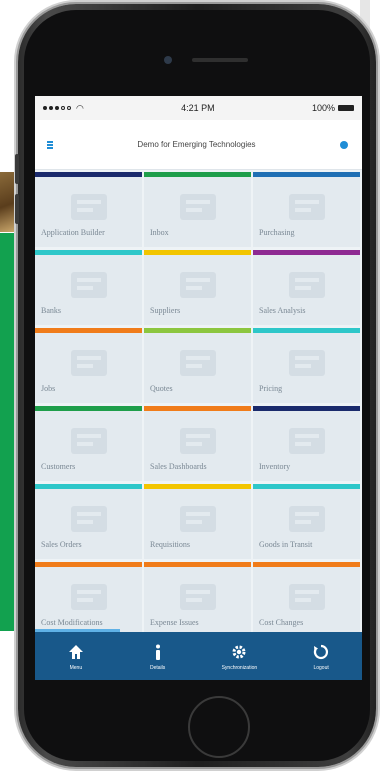 The image size is (382, 771). Describe the element at coordinates (63, 108) in the screenshot. I see `signal-strength: ◠` at that location.